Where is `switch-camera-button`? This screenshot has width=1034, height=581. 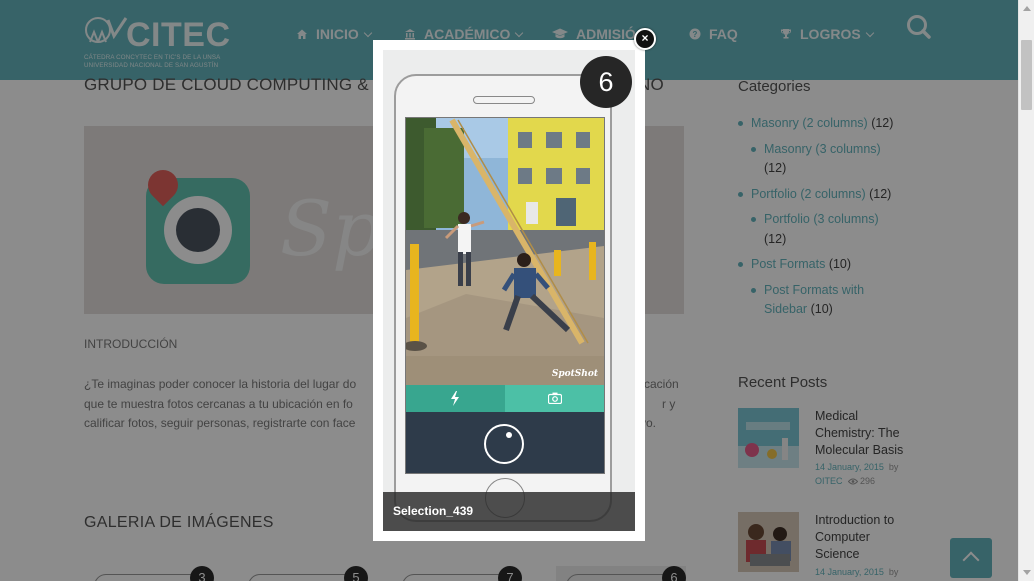 switch-camera-button is located at coordinates (554, 398).